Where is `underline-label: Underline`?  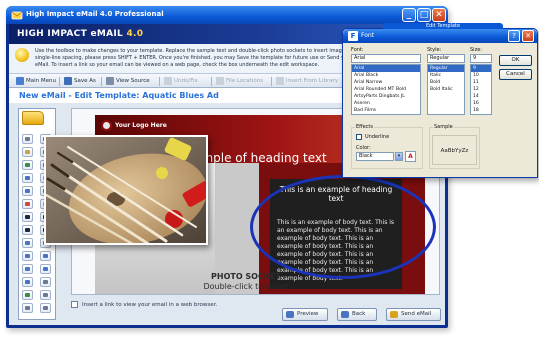 underline-label: Underline is located at coordinates (377, 137).